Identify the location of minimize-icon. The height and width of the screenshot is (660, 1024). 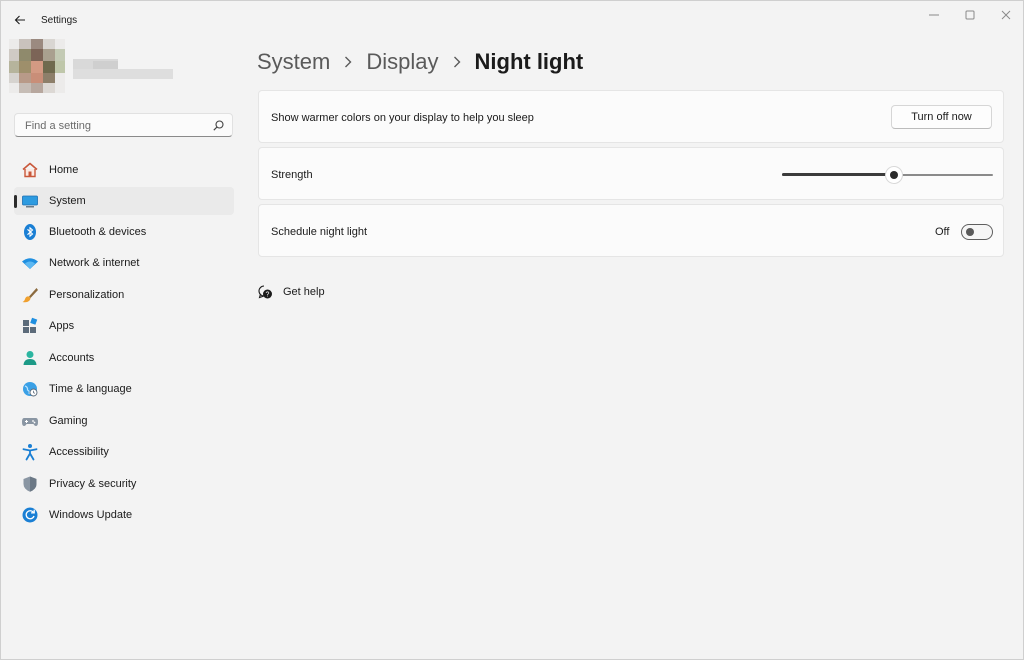
(934, 15).